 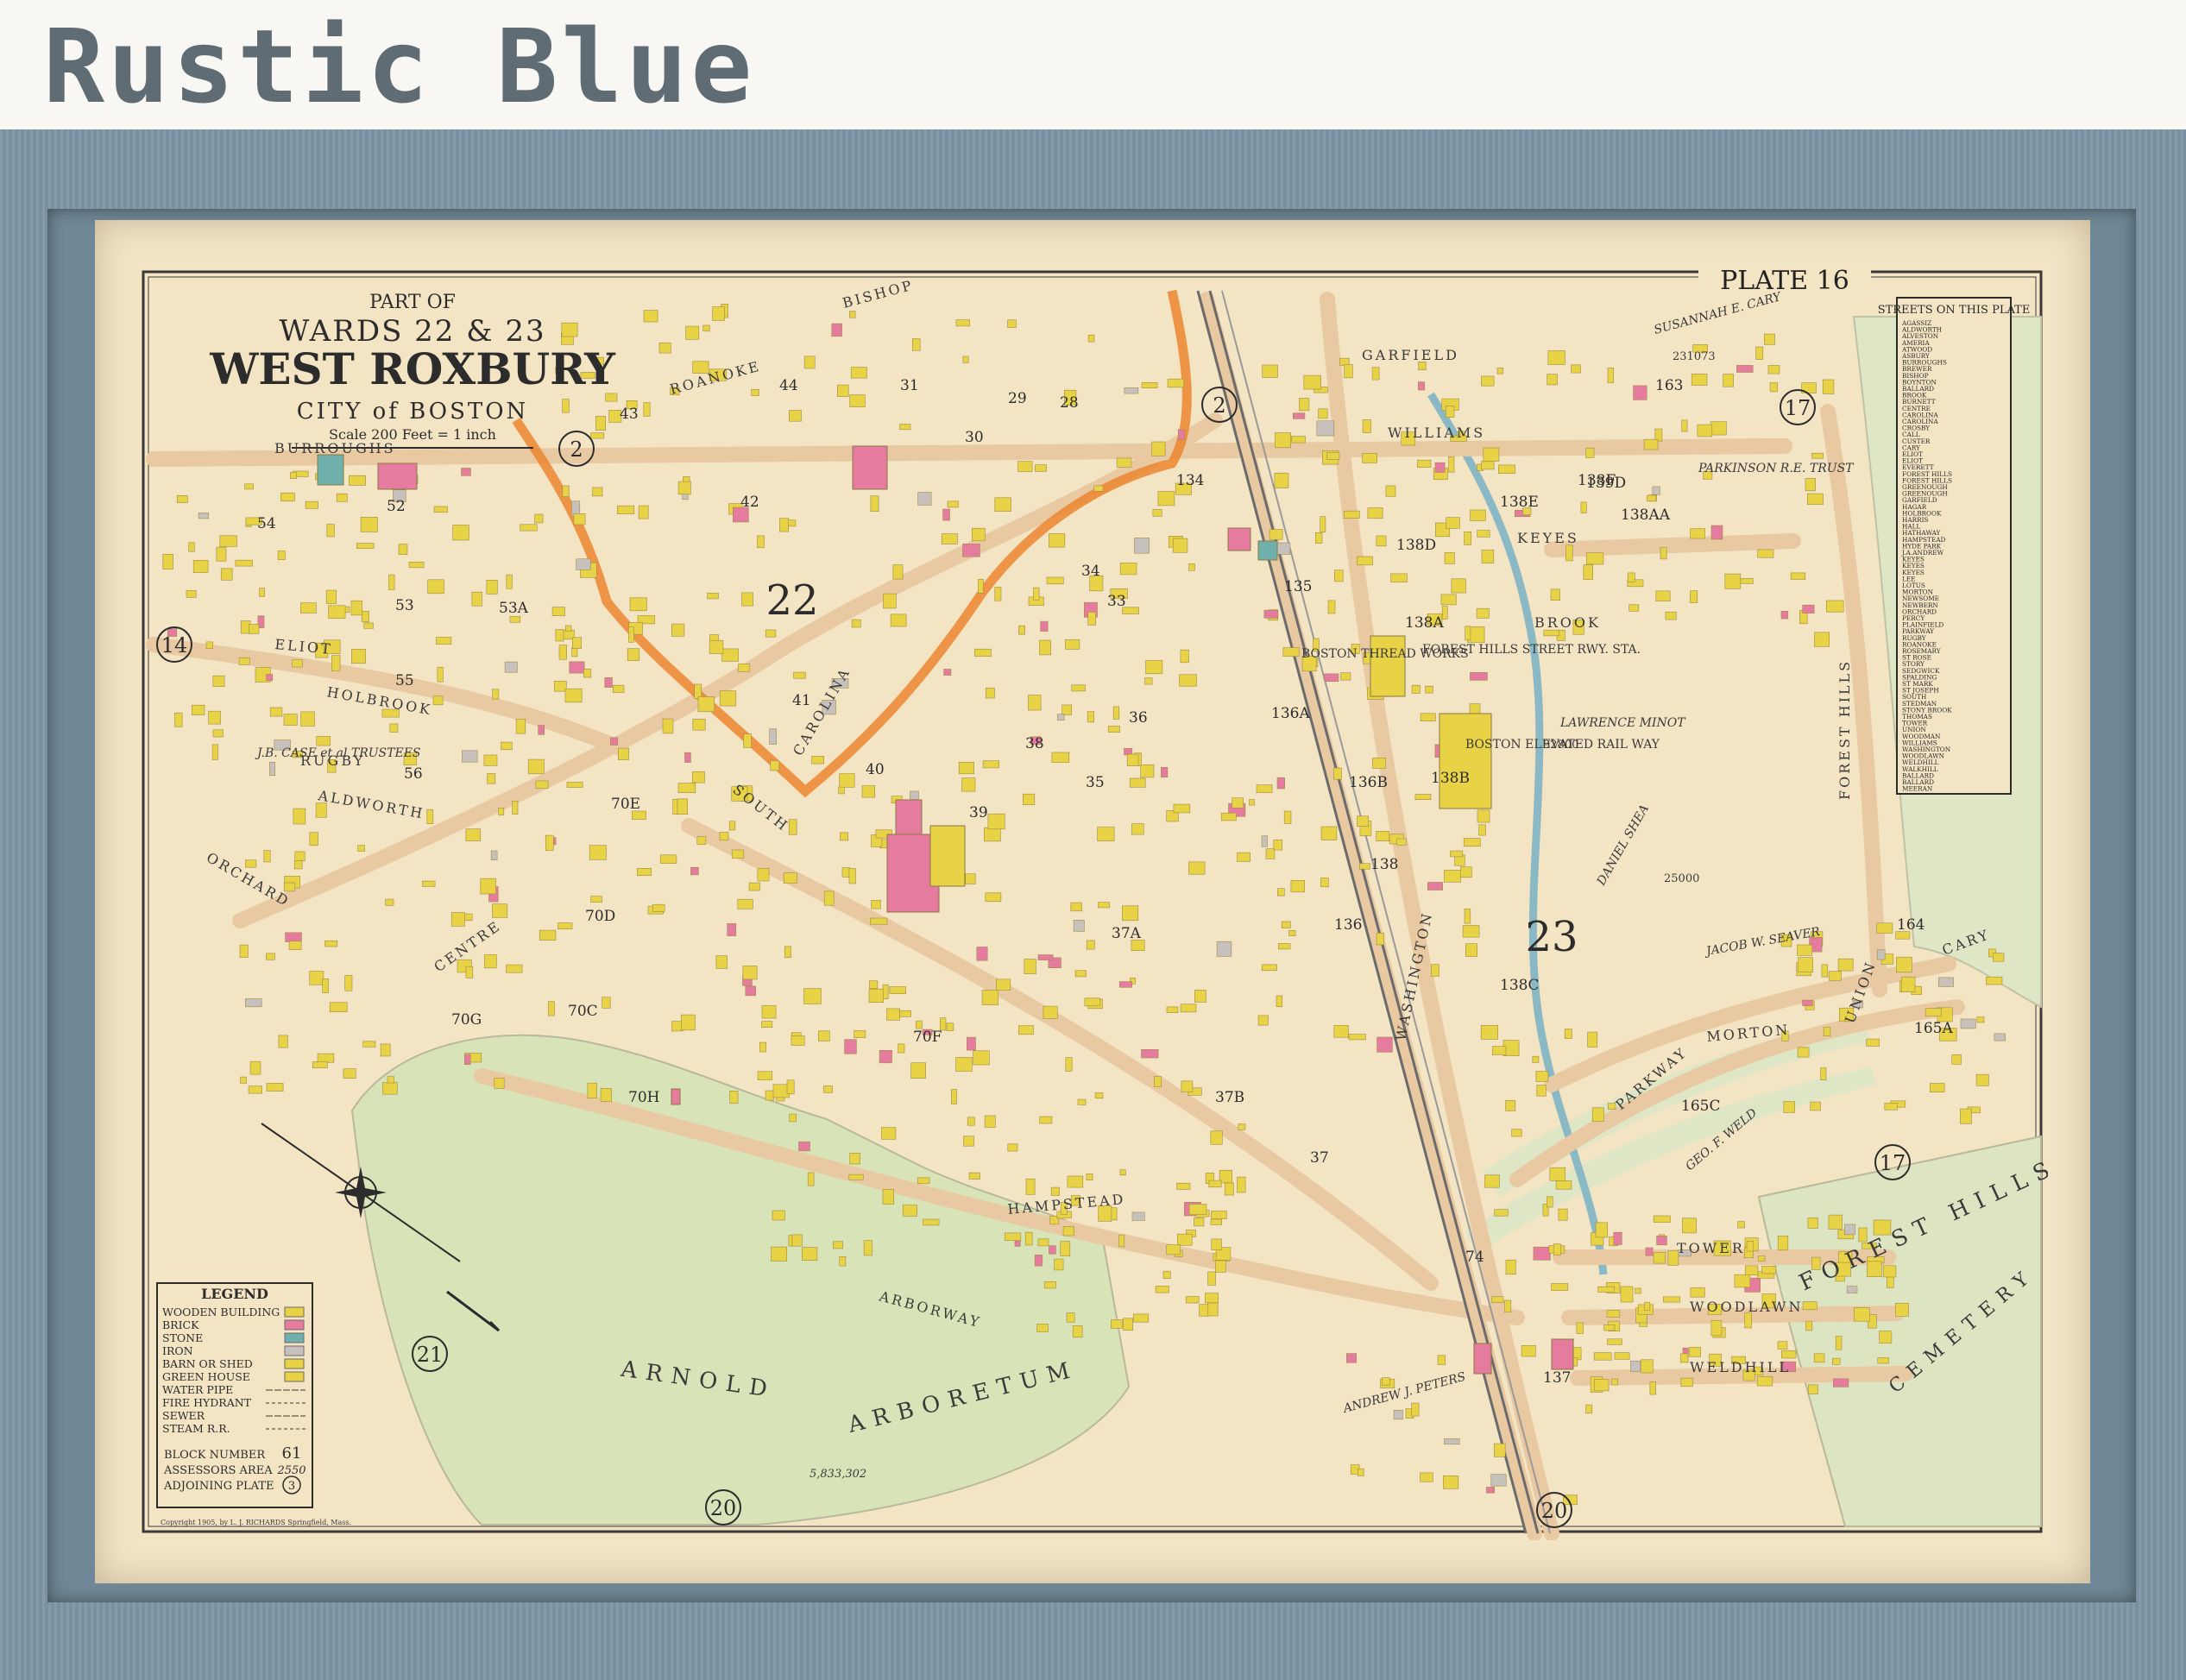 What do you see at coordinates (1532, 650) in the screenshot?
I see `landmark-forest-hills-sta: FOREST HILLS STREET RWY. STA.` at bounding box center [1532, 650].